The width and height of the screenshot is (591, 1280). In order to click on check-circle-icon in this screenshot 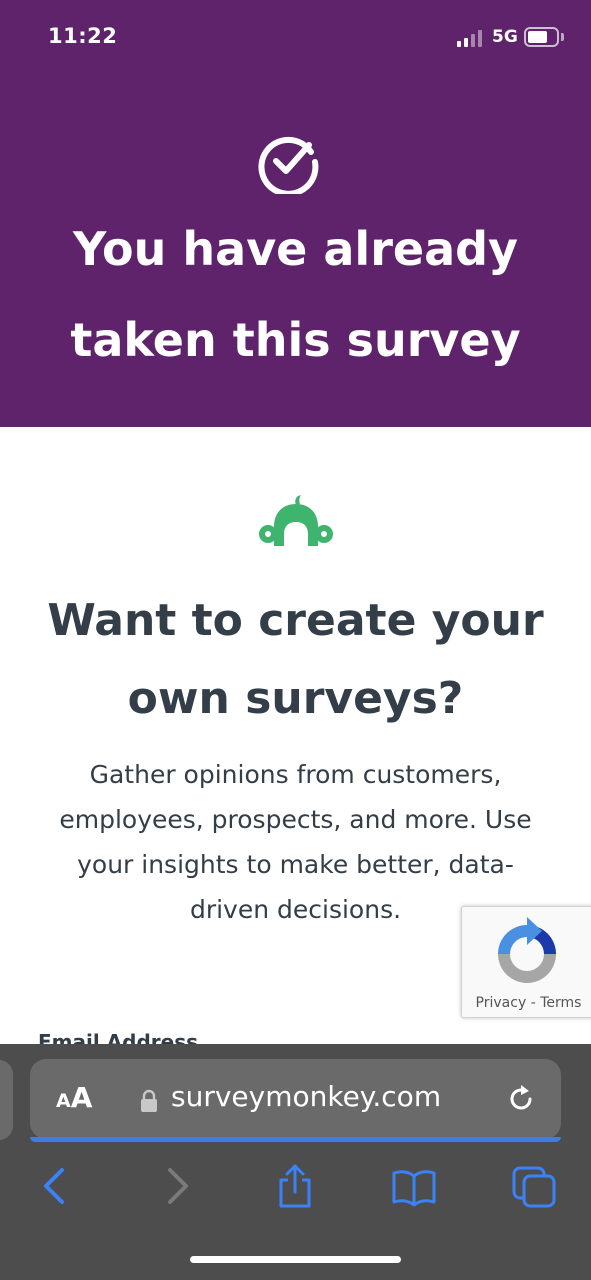, I will do `click(288, 165)`.